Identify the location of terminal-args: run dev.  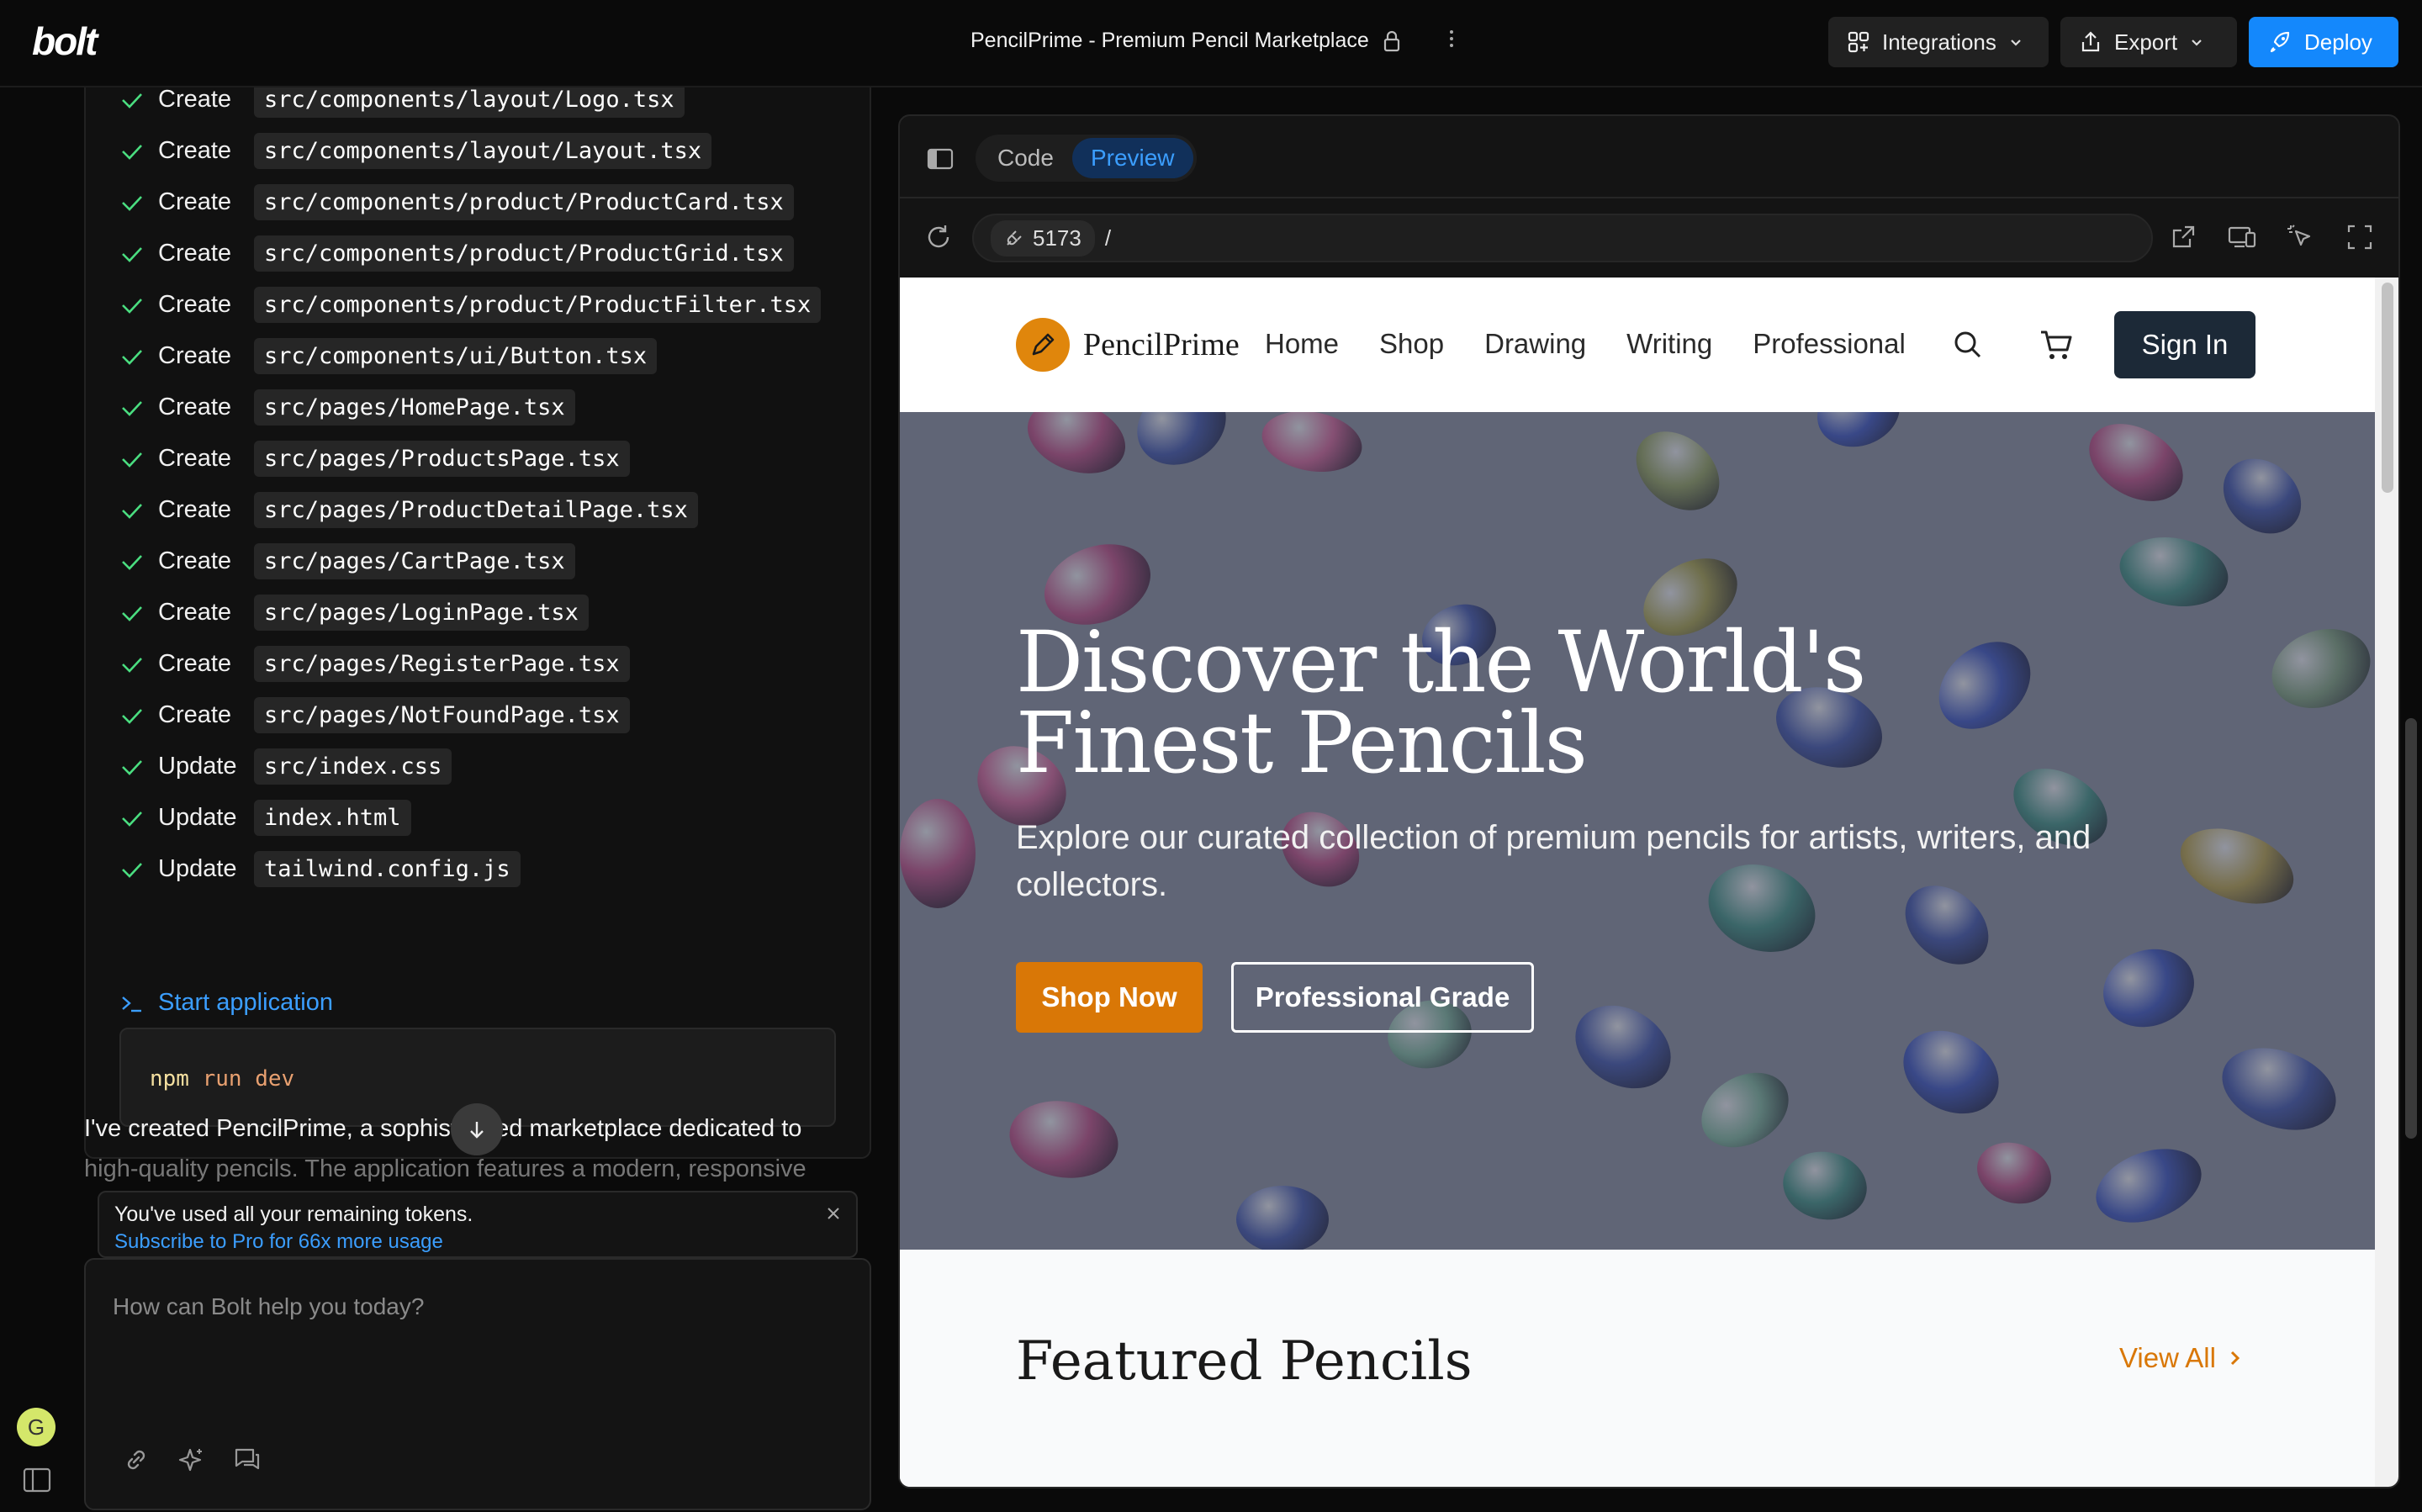
(248, 1079).